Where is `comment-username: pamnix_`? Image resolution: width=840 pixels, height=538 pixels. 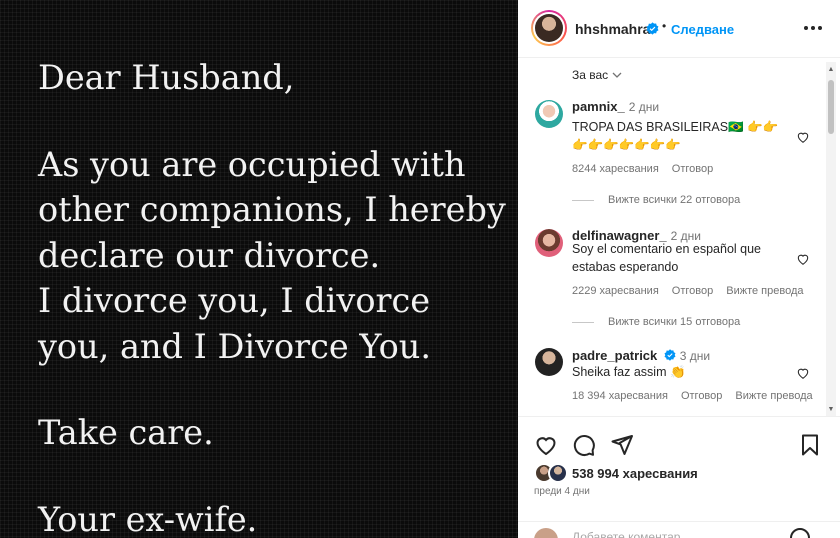
comment-username: pamnix_ is located at coordinates (598, 106).